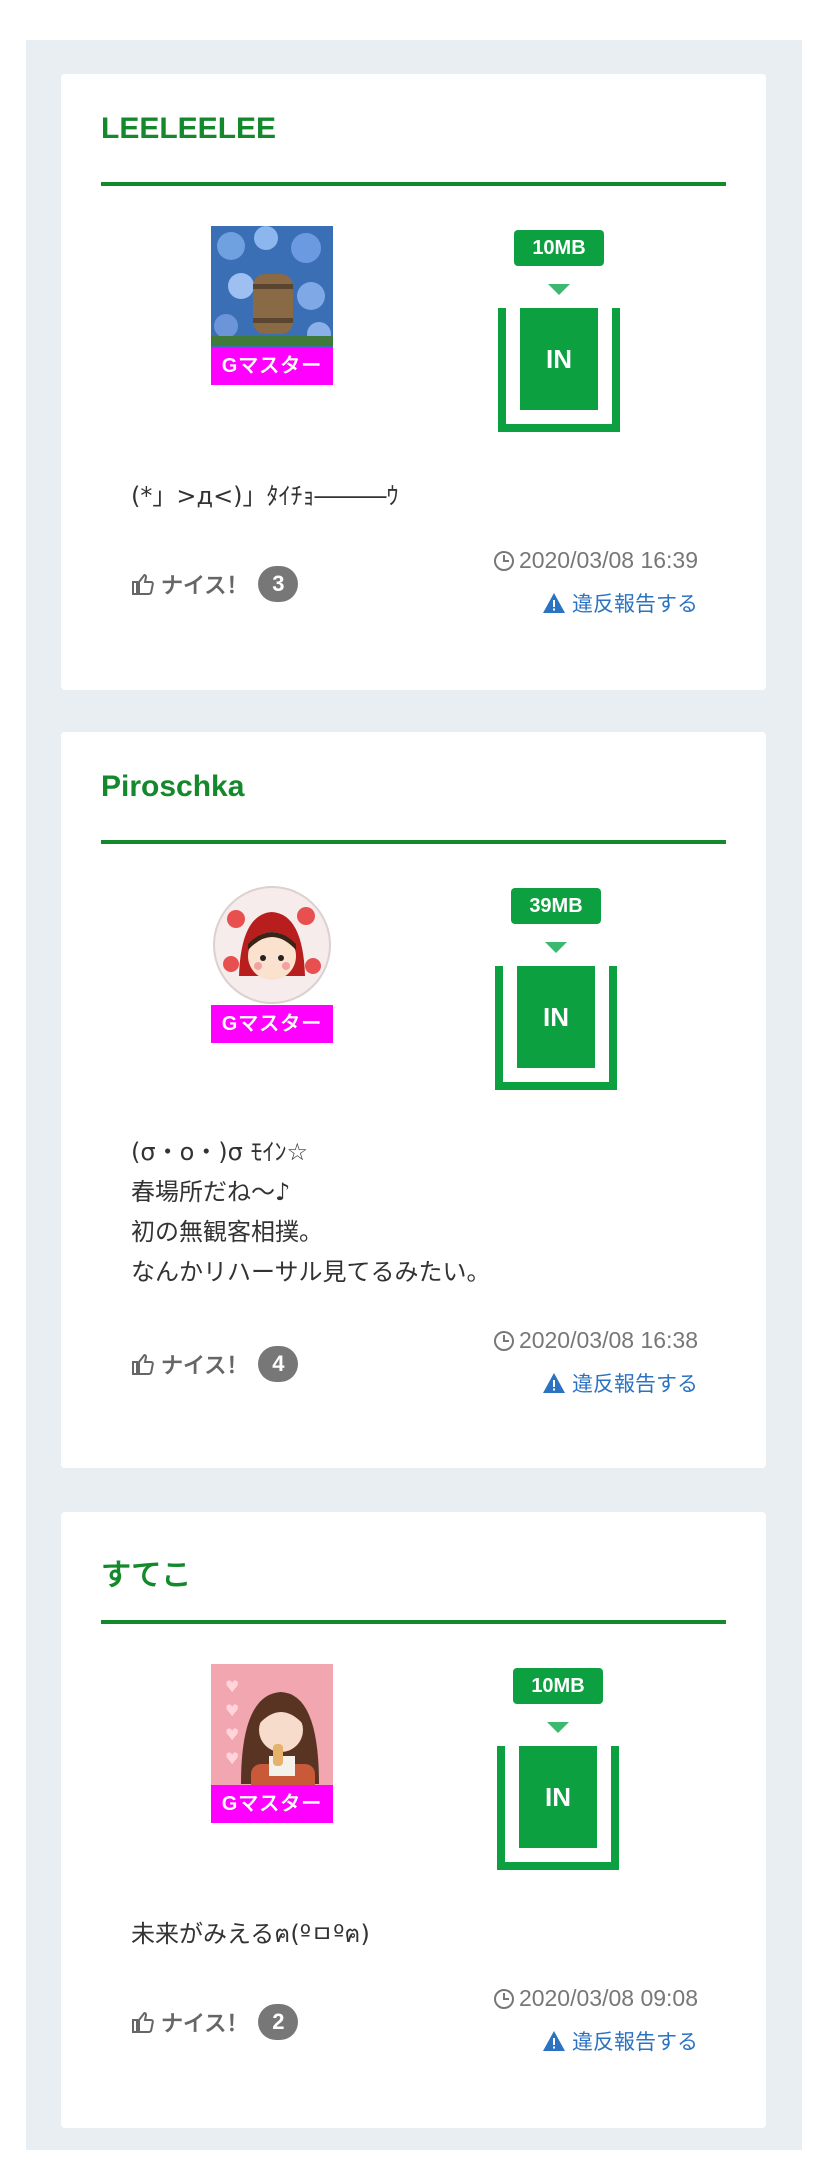 The image size is (832, 2178). I want to click on username-link: LEELEELEE, so click(188, 129).